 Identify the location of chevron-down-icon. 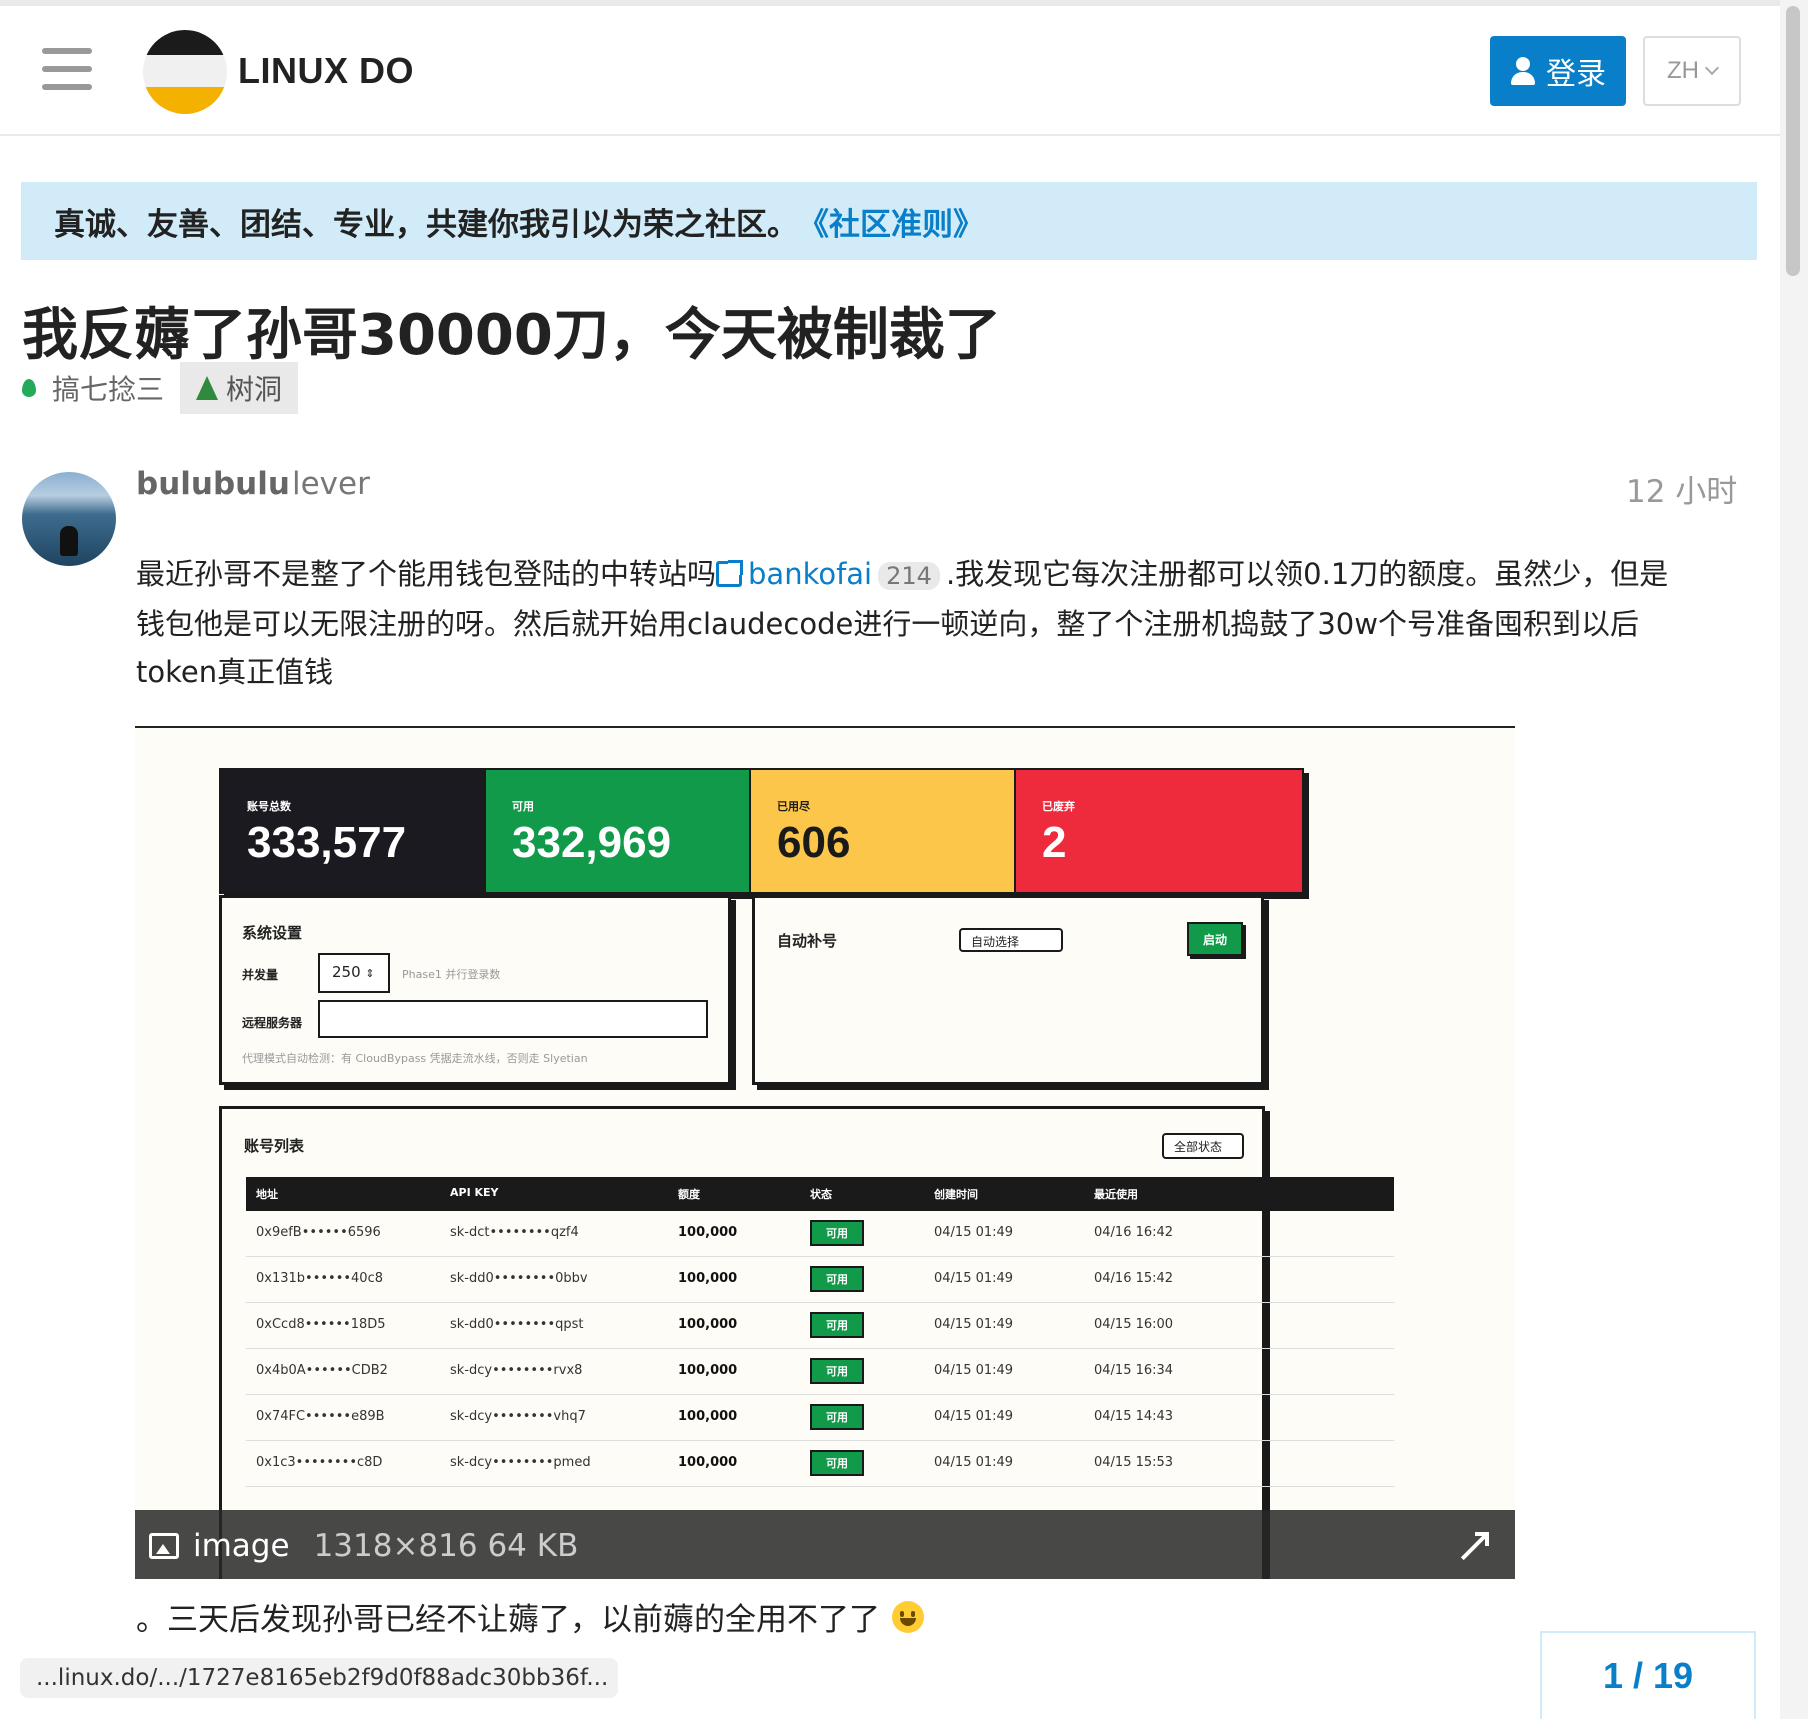
(1712, 68).